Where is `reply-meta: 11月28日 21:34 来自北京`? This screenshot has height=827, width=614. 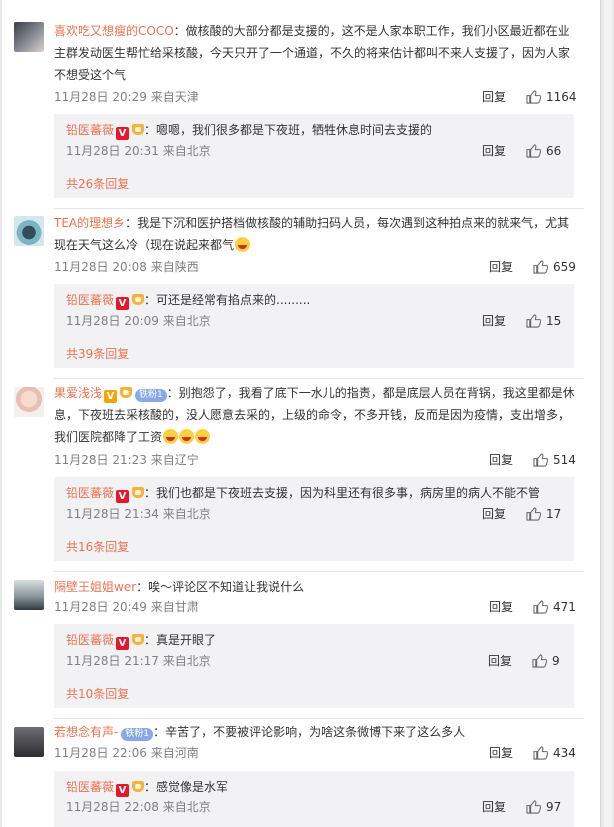
reply-meta: 11月28日 21:34 来自北京 is located at coordinates (138, 514).